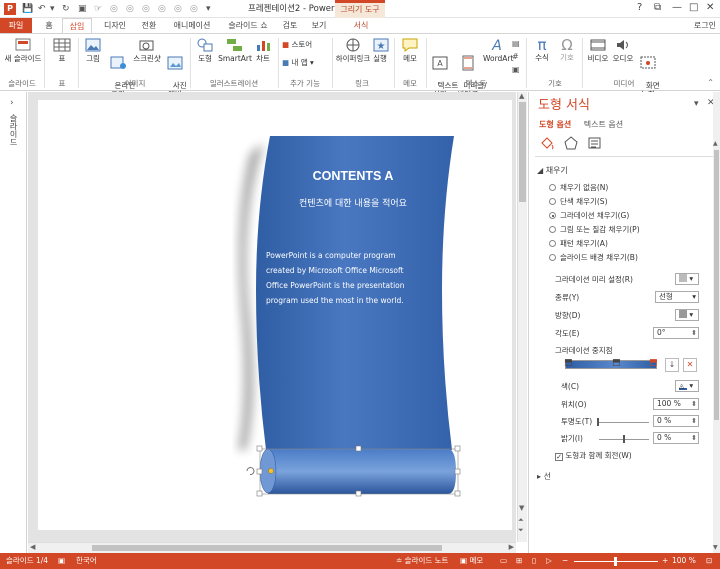 The height and width of the screenshot is (569, 720). Describe the element at coordinates (86, 561) in the screenshot. I see `language-status: 한국어` at that location.